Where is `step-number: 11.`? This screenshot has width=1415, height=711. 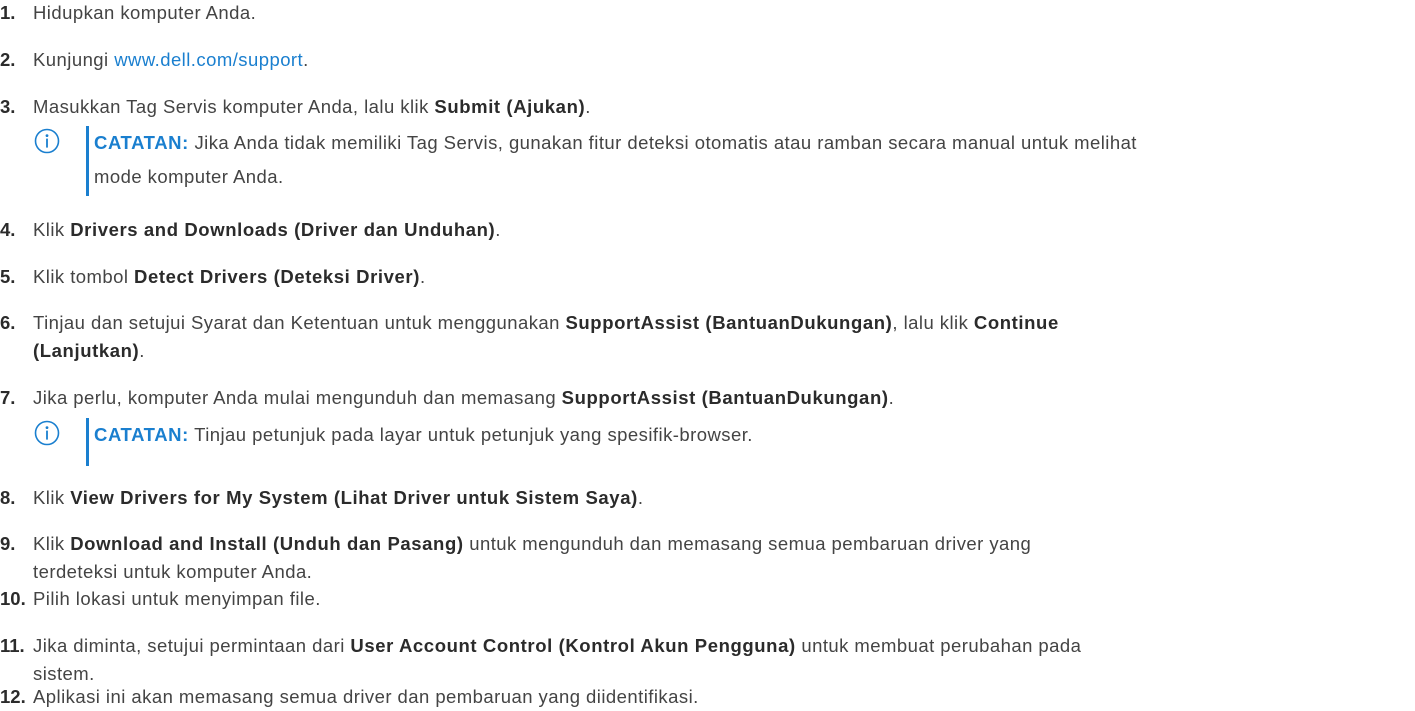
step-number: 11. is located at coordinates (12, 645).